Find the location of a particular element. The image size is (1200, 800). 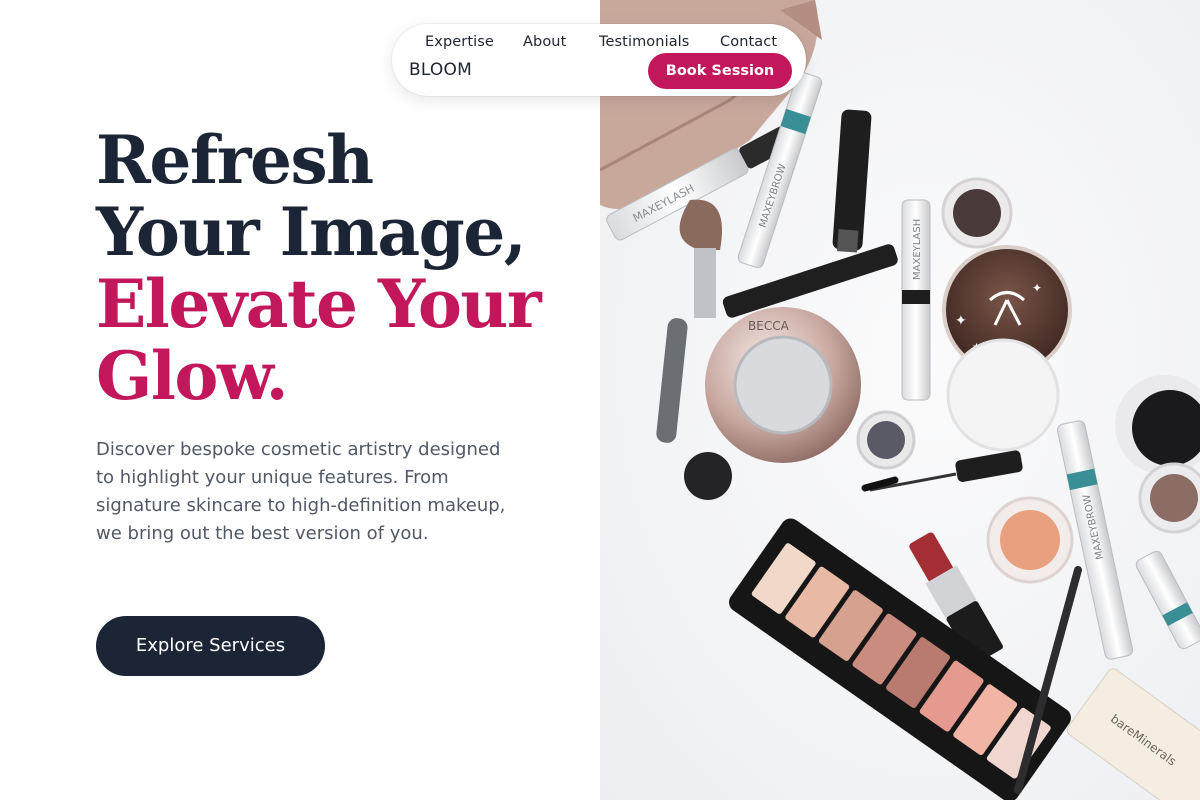

blush-pot-peach is located at coordinates (1030, 540).